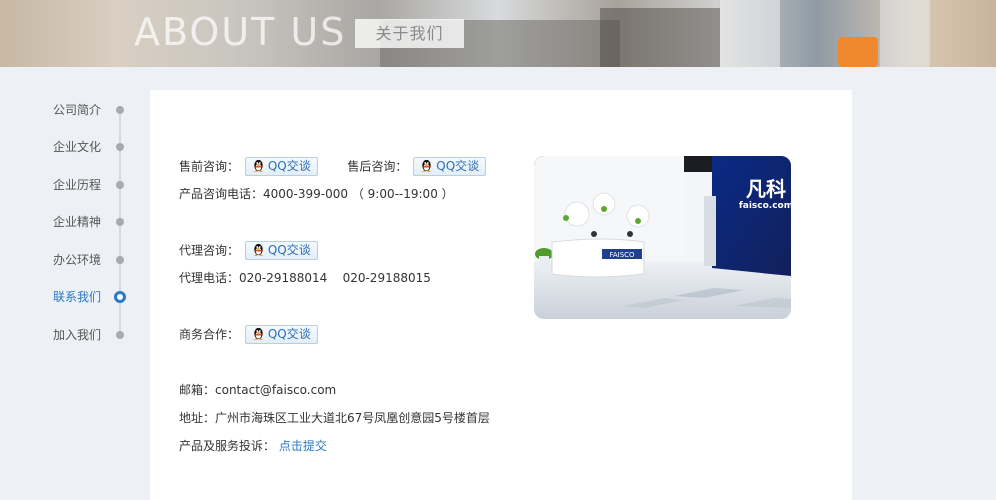  I want to click on about-banner: ABOUT US 关于我们, so click(498, 33).